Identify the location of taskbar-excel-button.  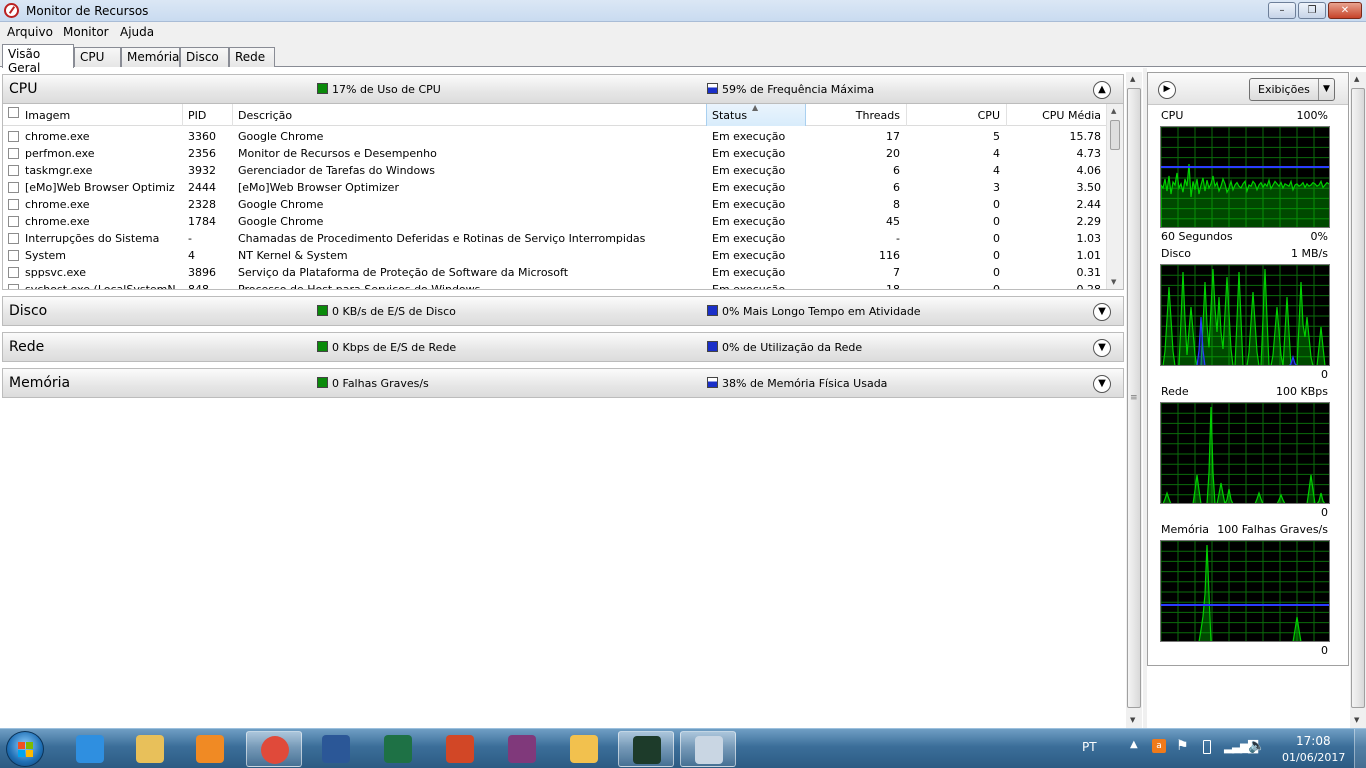
(398, 749).